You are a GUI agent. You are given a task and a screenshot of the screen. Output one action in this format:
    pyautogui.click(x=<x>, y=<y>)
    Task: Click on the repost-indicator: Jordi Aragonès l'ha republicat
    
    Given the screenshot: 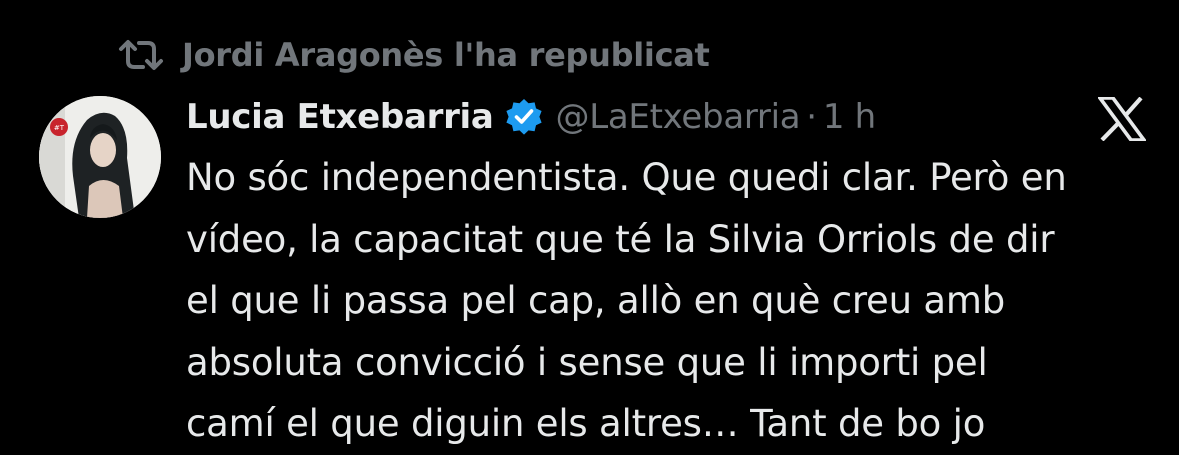 What is the action you would take?
    pyautogui.click(x=414, y=55)
    